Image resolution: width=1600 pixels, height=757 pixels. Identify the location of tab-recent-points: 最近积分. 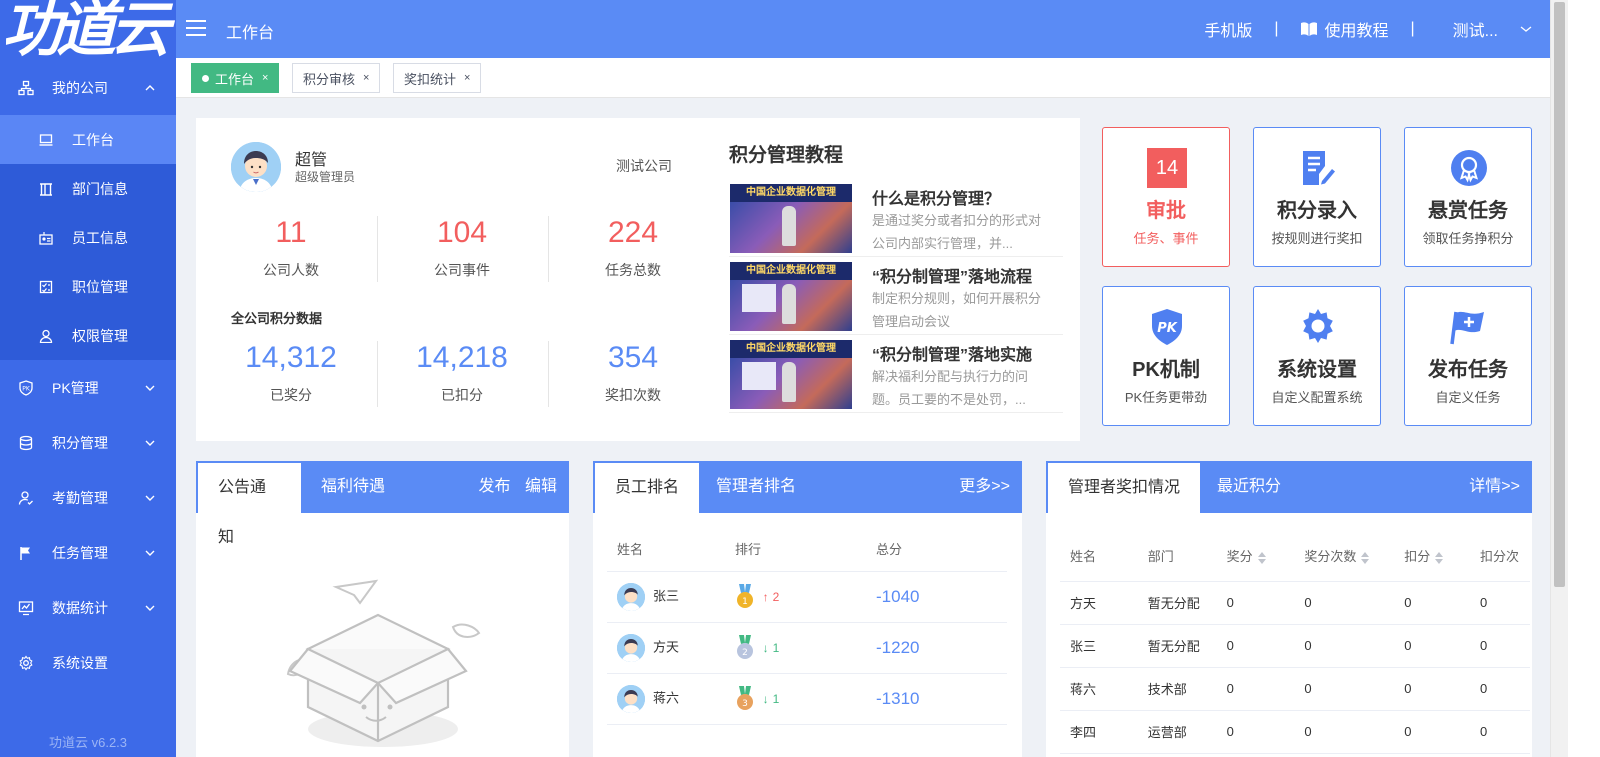
(1249, 487).